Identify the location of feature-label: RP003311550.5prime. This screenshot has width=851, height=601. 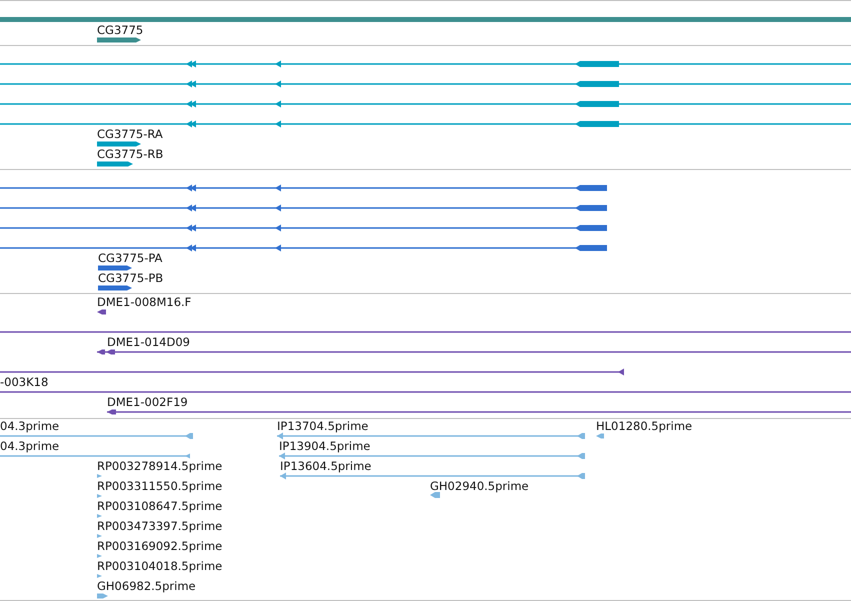
(159, 486).